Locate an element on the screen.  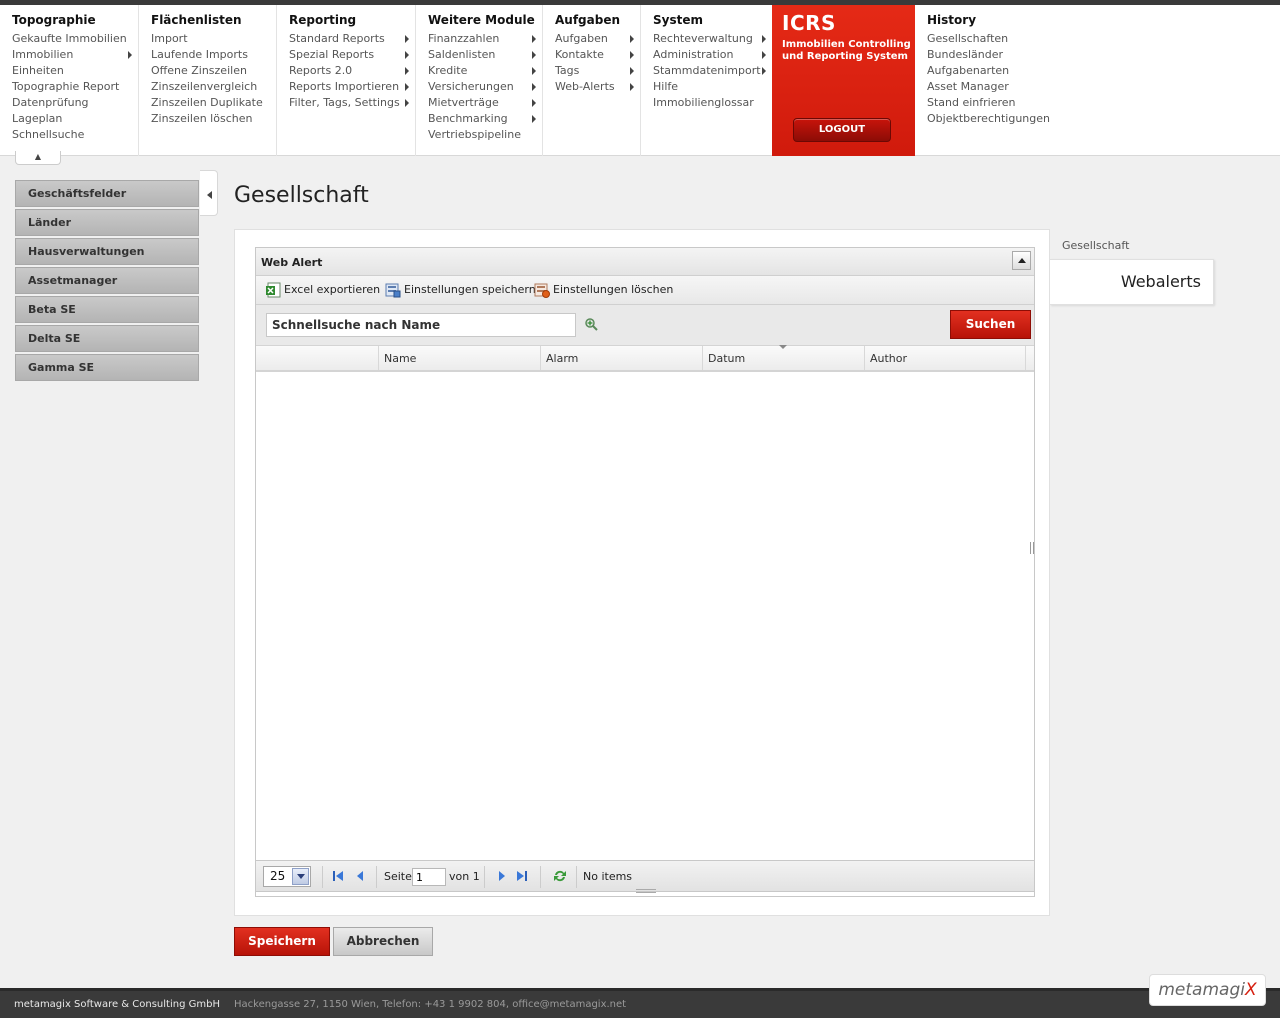
cancel-button: Abbrechen is located at coordinates (383, 941).